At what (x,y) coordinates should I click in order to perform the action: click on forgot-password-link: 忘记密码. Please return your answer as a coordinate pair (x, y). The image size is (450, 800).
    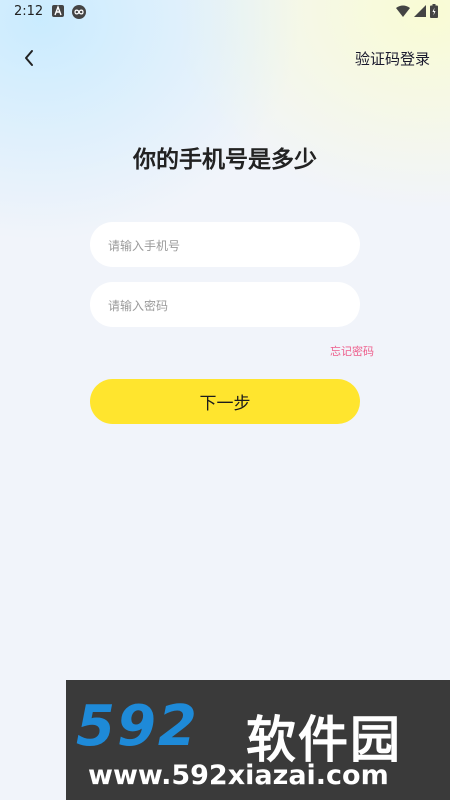
    Looking at the image, I should click on (352, 351).